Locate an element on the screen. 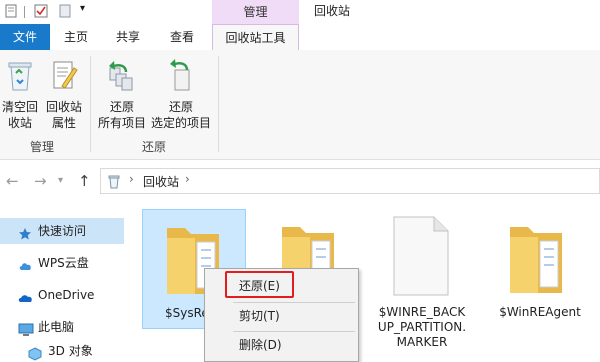 The width and height of the screenshot is (600, 362). onedrive-icon is located at coordinates (26, 301).